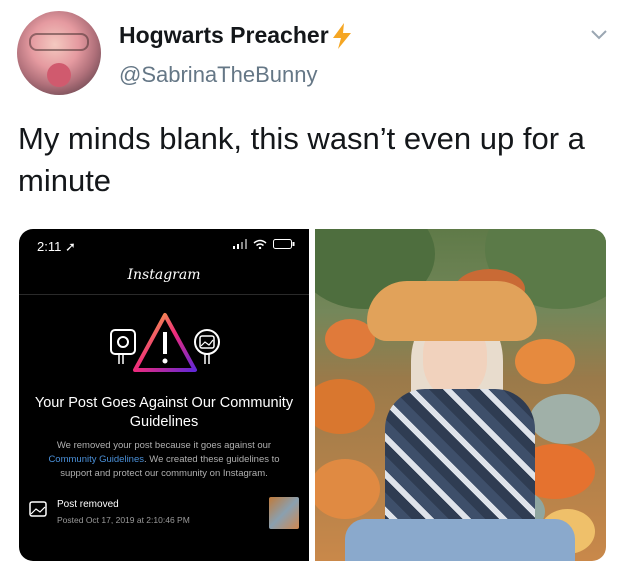  I want to click on post-removed-date: Posted Oct 17, 2019 at 2:10:46 PM, so click(123, 520).